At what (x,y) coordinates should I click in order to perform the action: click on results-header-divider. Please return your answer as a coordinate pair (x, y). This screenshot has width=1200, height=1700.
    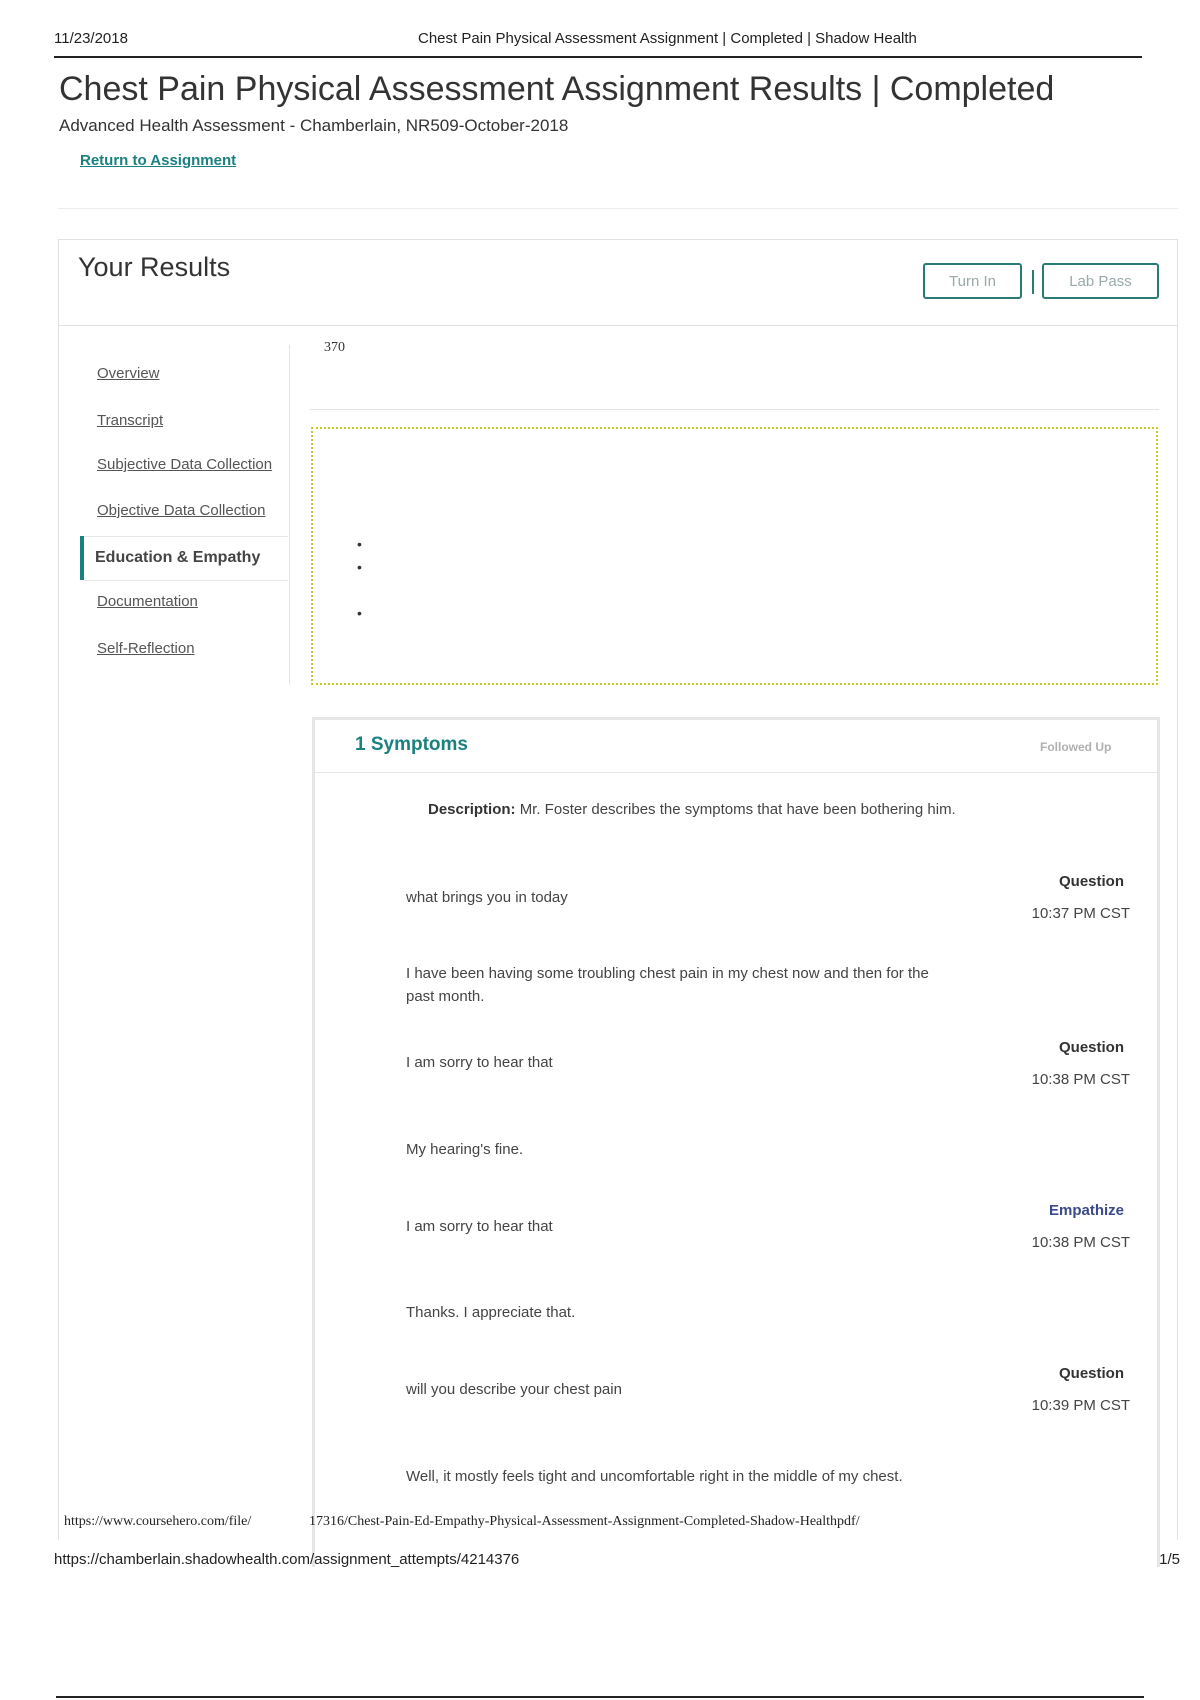
    Looking at the image, I should click on (618, 325).